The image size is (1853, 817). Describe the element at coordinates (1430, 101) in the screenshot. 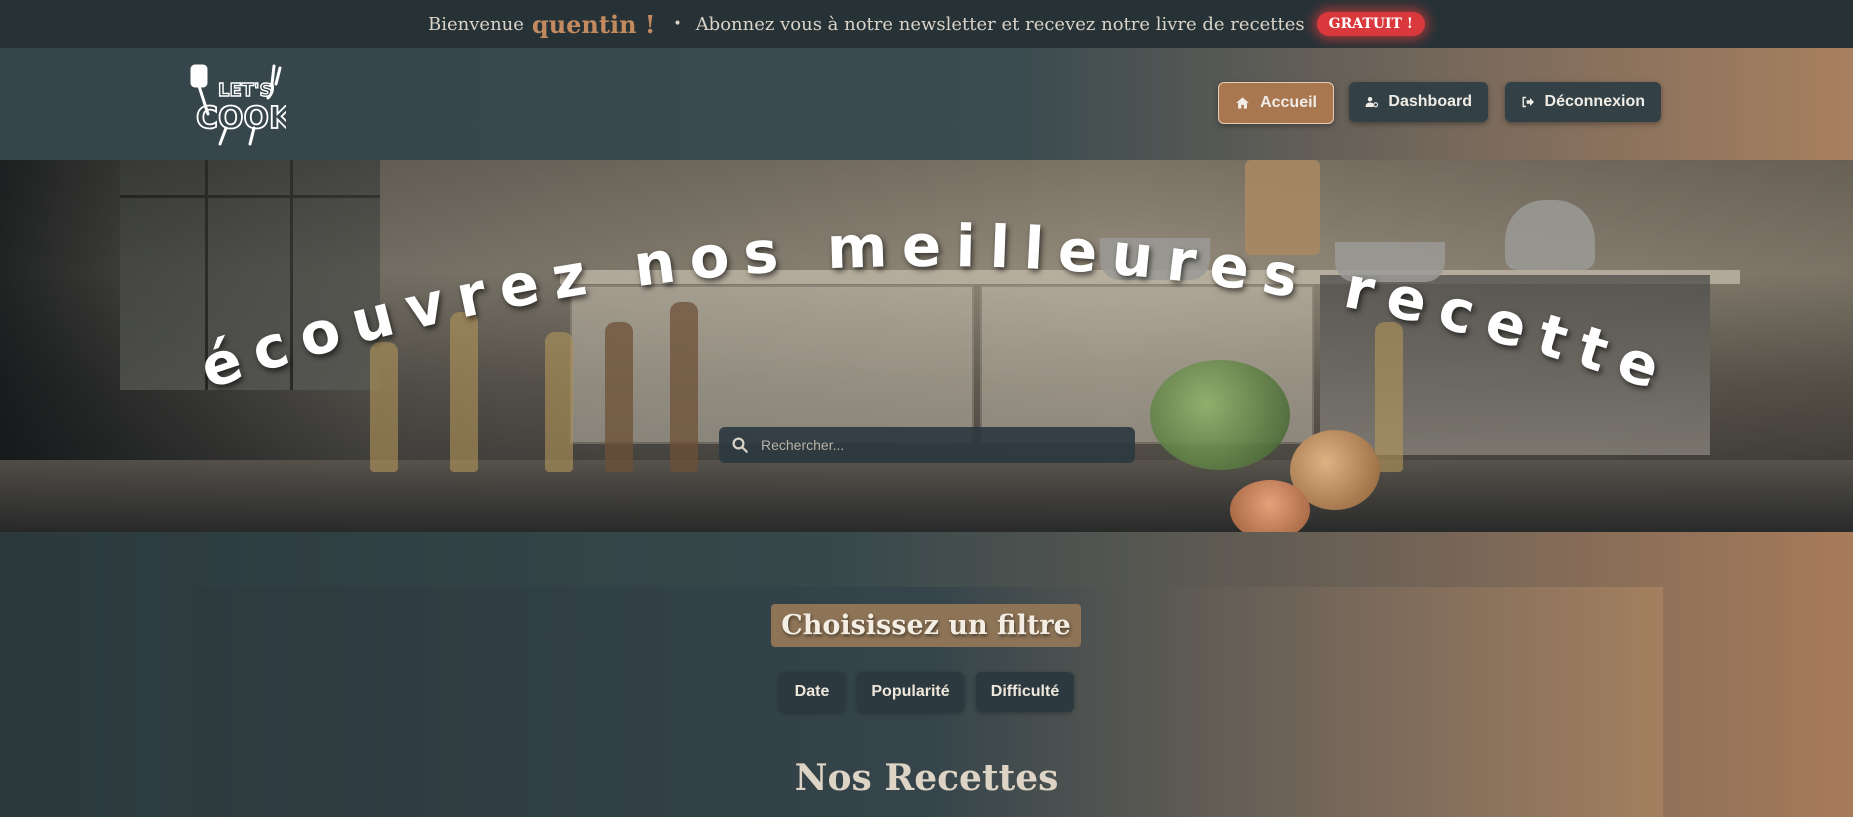

I see `nav-dashboard-label: Dashboard` at that location.